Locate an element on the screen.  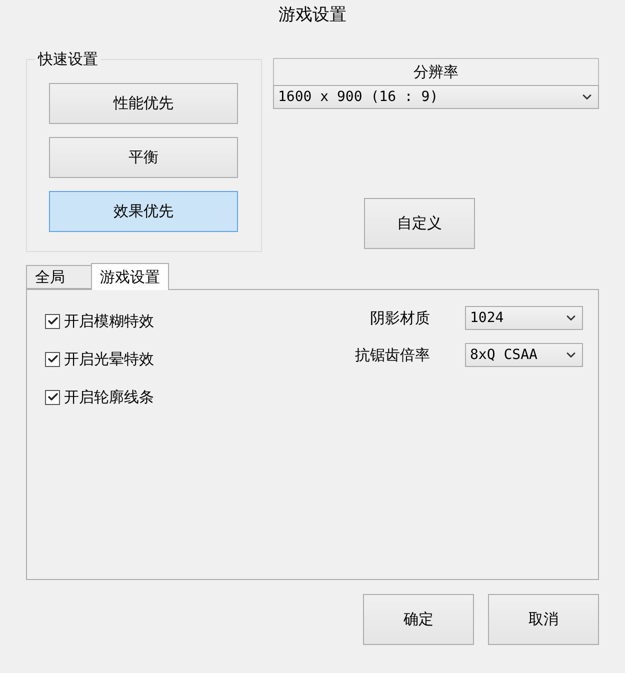
window-title: 游戏设置 is located at coordinates (312, 15).